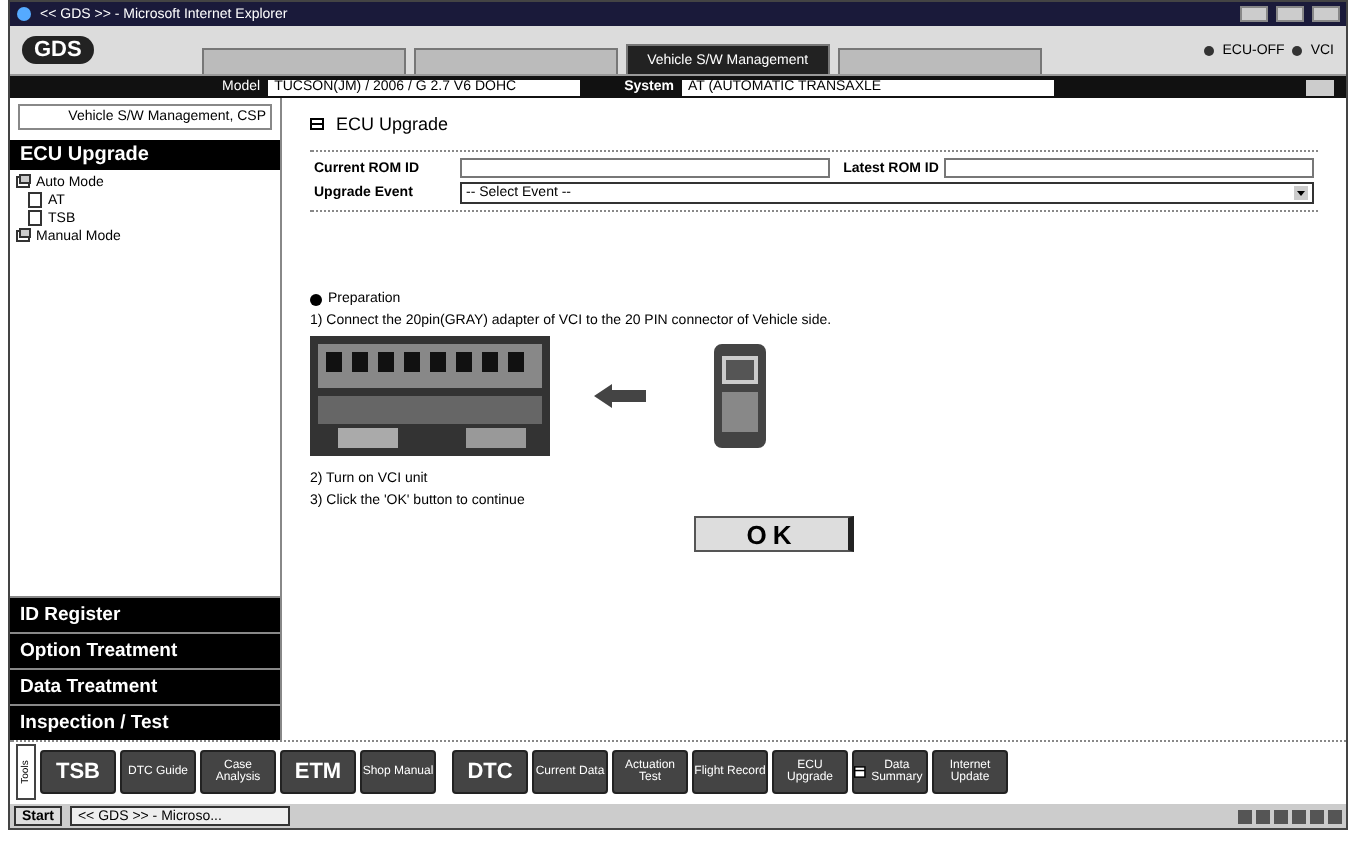 The width and height of the screenshot is (1366, 850). I want to click on page-title: ECU Upgrade, so click(392, 124).